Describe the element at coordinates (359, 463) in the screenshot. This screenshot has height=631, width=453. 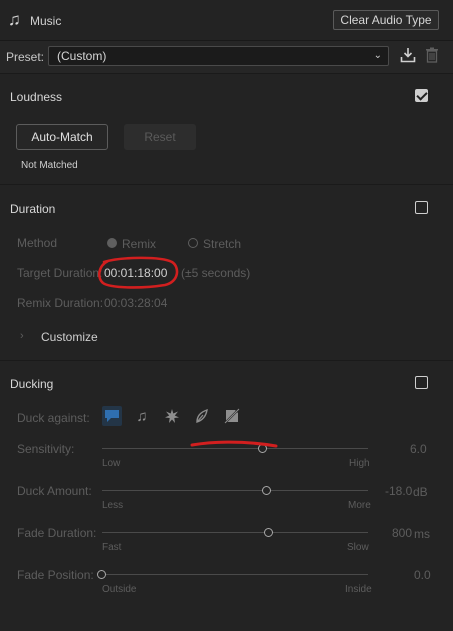
I see `sensitivity-max-label: High` at that location.